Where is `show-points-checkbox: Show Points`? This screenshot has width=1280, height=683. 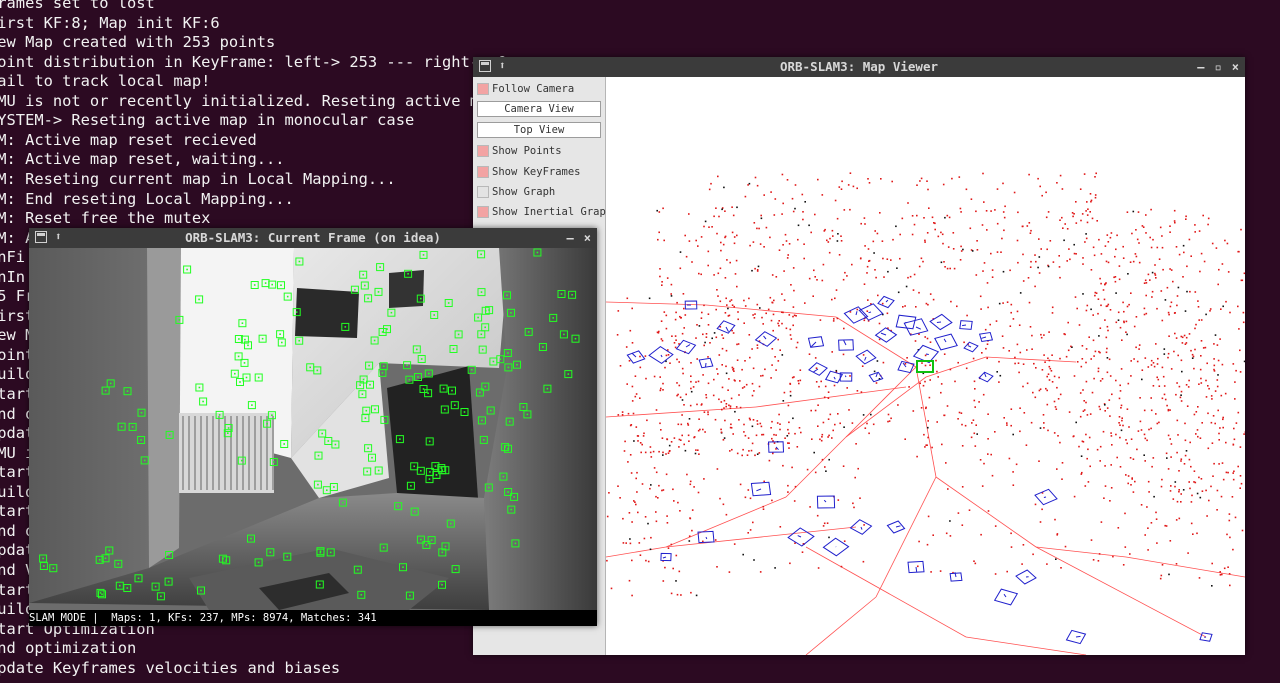 show-points-checkbox: Show Points is located at coordinates (519, 150).